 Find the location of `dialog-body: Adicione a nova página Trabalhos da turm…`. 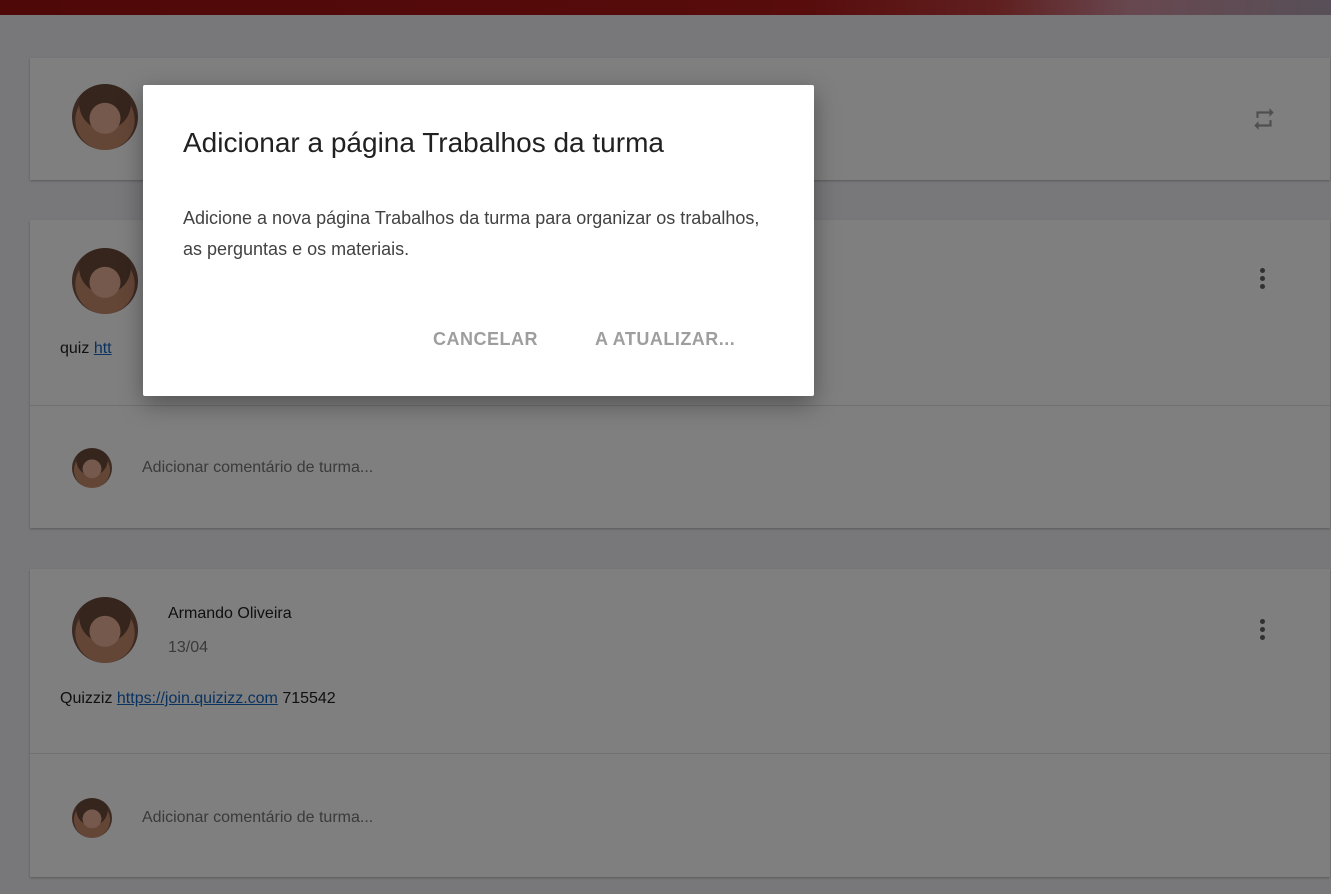

dialog-body: Adicione a nova página Trabalhos da turm… is located at coordinates (471, 233).